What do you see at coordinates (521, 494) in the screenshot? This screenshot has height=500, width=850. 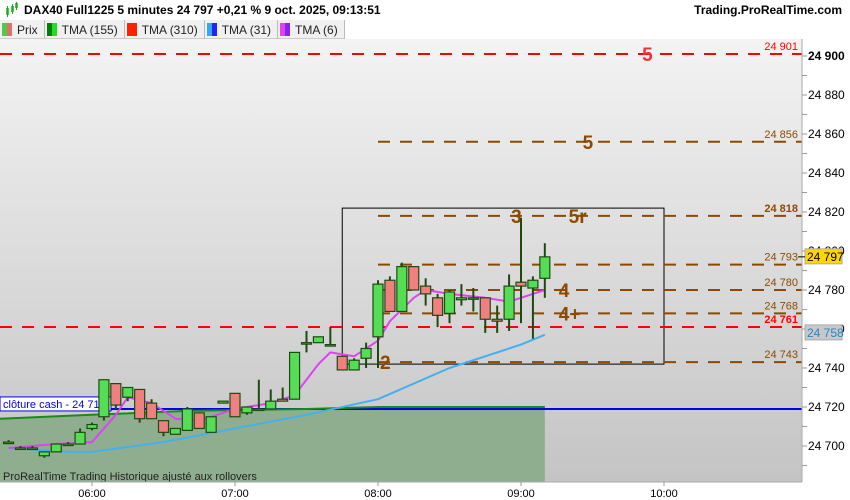 I see `x-tick-label: 09:00` at bounding box center [521, 494].